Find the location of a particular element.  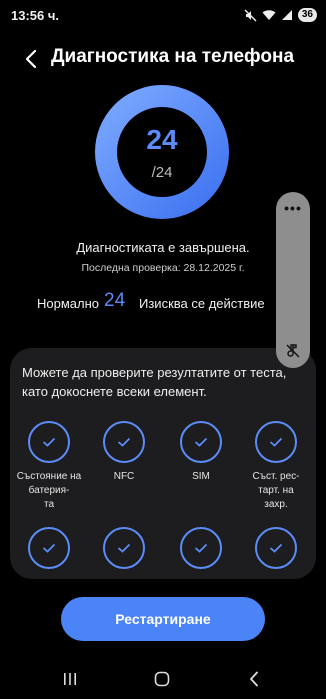

recent-apps-button is located at coordinates (70, 679).